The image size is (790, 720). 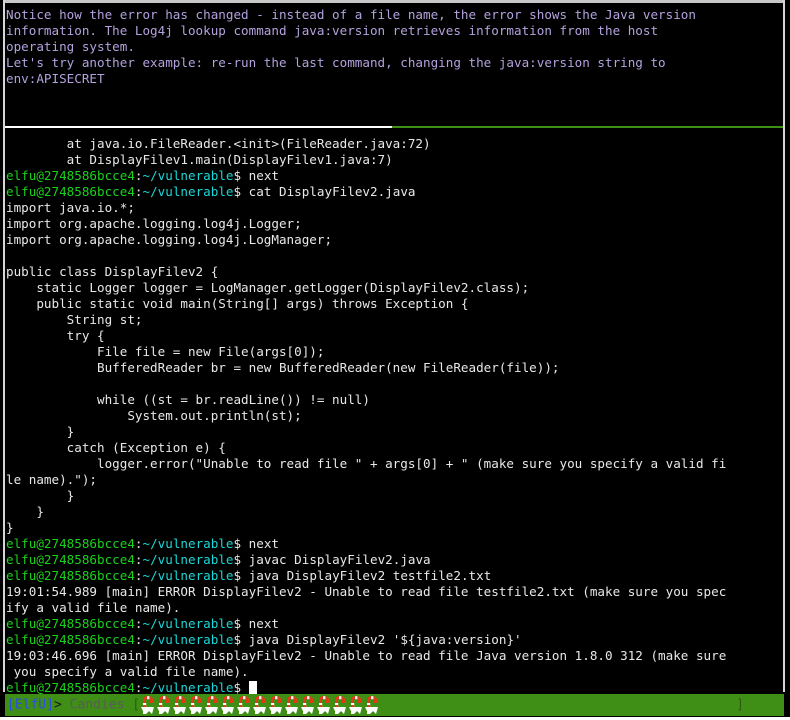 I want to click on terminal-output-line: import java.io.*;, so click(x=393, y=208).